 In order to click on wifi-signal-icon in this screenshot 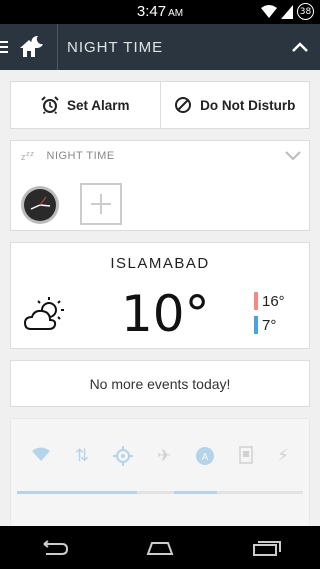, I will do `click(269, 11)`.